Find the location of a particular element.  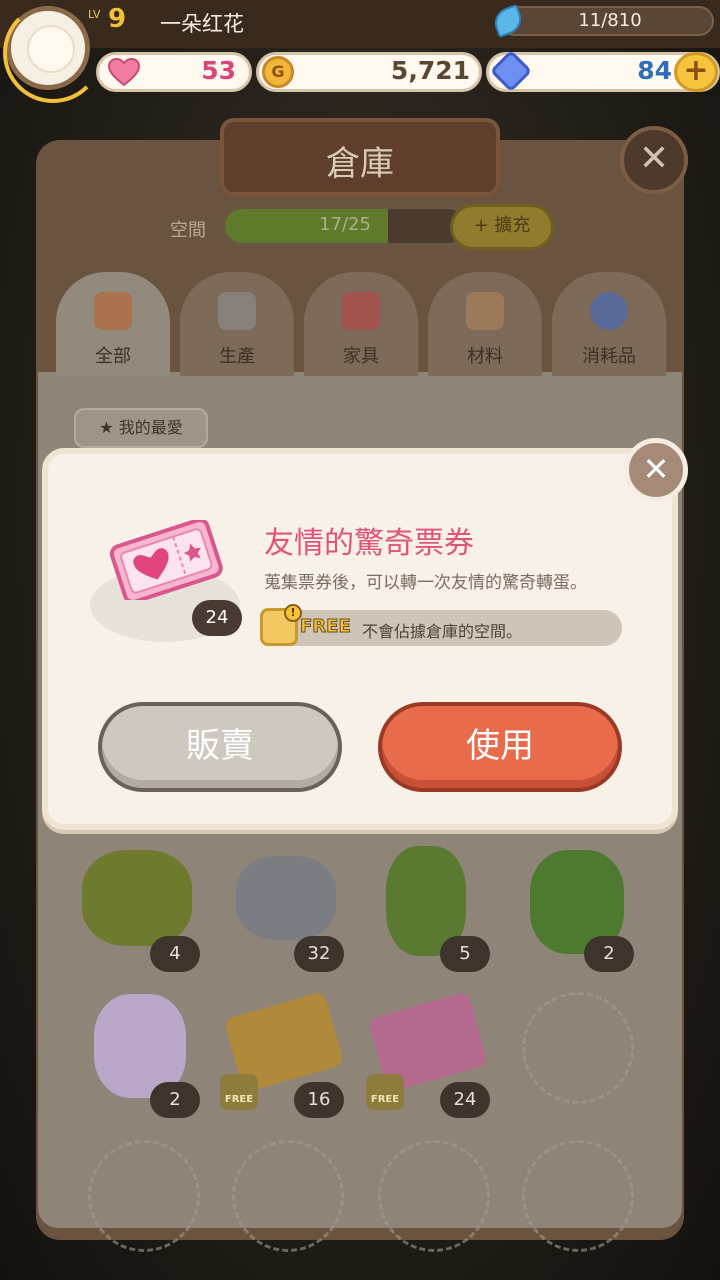

hearts-value: 53 is located at coordinates (218, 70).